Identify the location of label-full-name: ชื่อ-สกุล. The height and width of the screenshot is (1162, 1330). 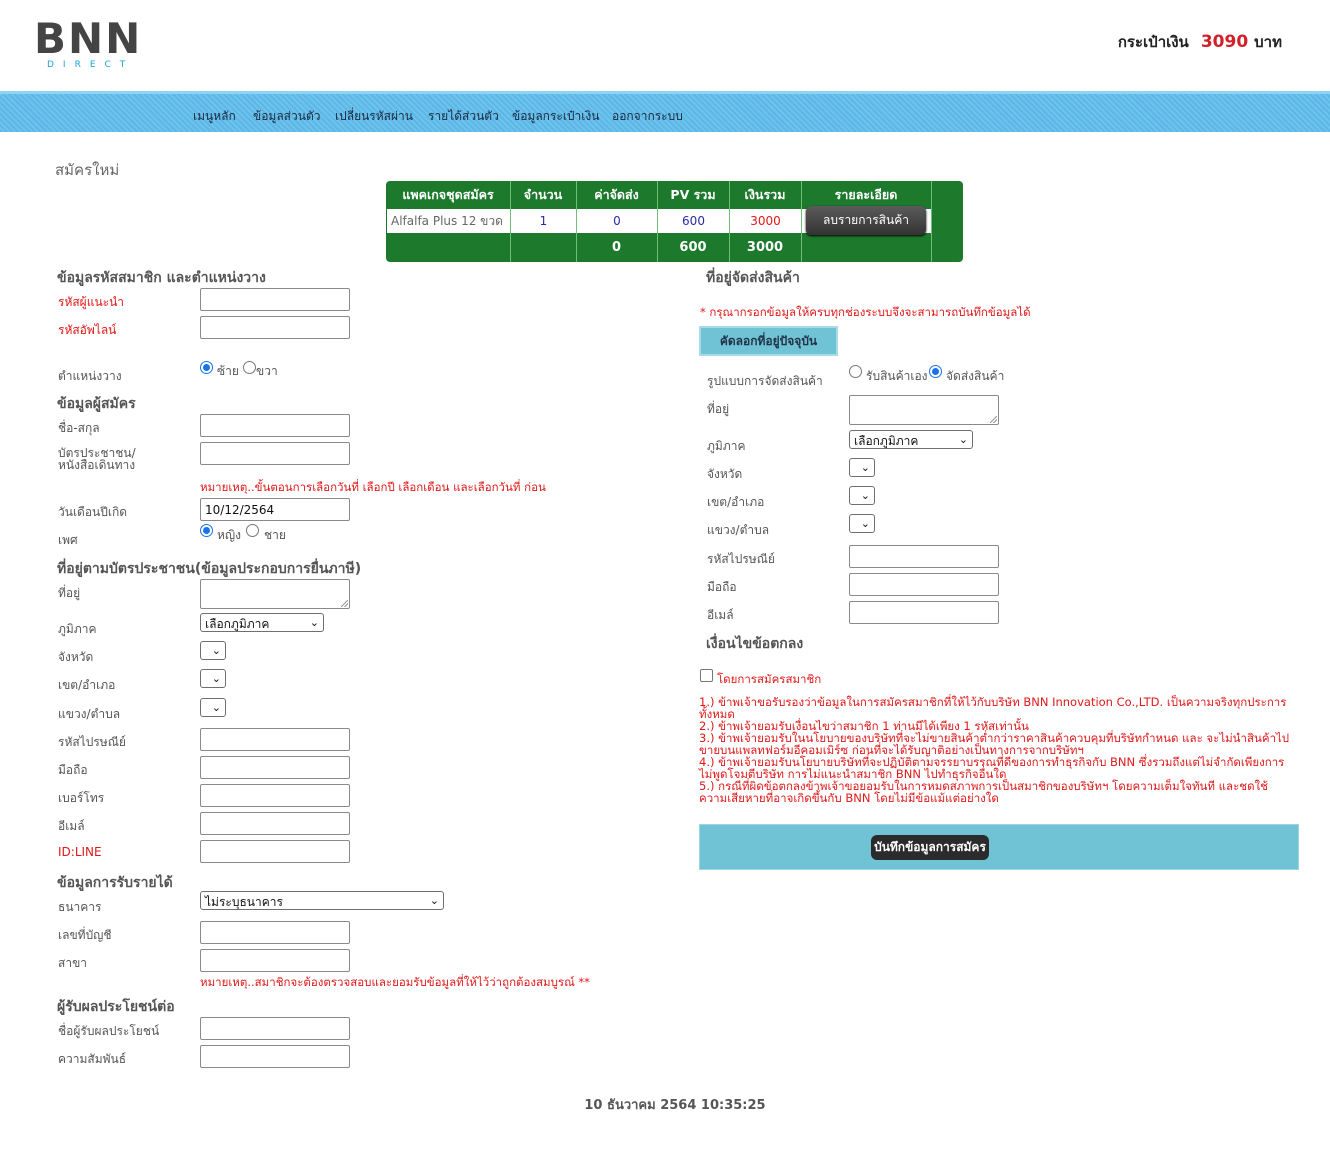
(79, 428).